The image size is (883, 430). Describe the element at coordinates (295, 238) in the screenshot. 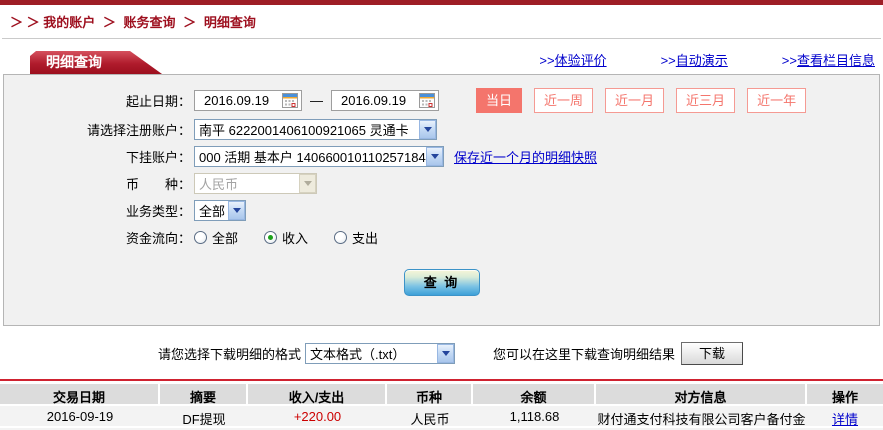

I see `fund-flow-option-label: 收入` at that location.